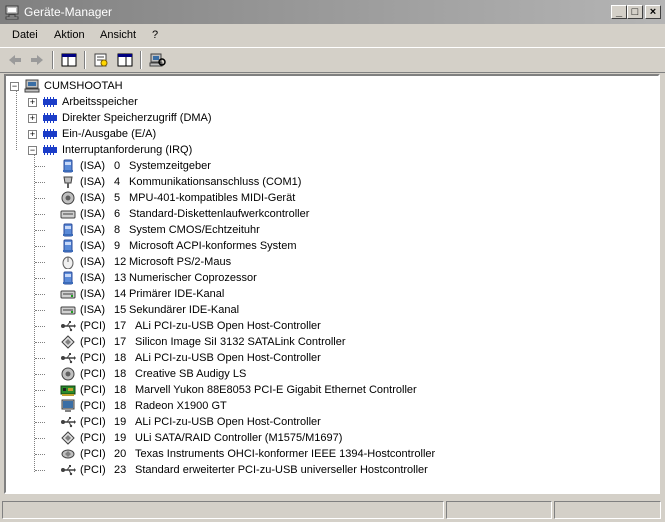 The height and width of the screenshot is (522, 665). Describe the element at coordinates (68, 12) in the screenshot. I see `window-title: Geräte-Manager` at that location.